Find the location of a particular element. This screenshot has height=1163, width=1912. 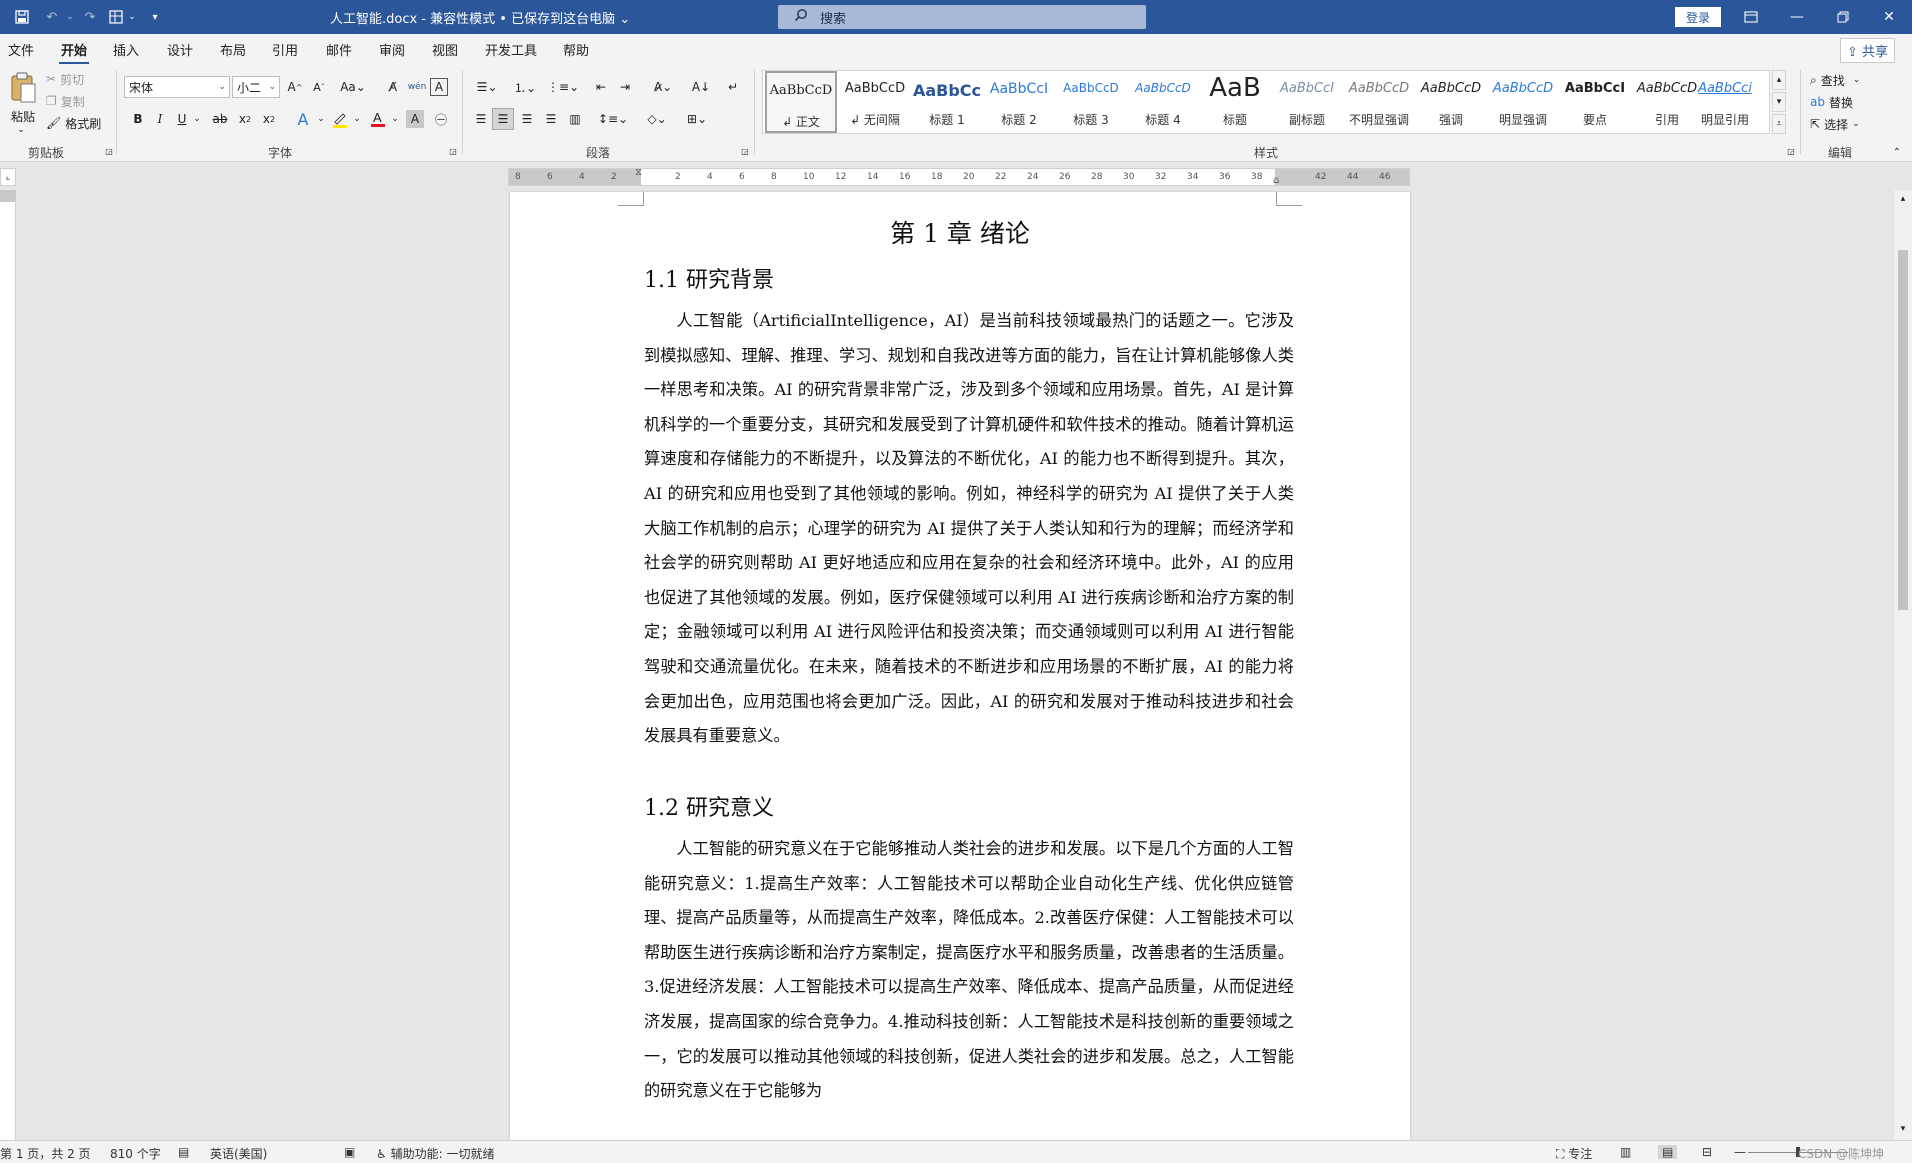

character-shading-icon: A is located at coordinates (415, 119).